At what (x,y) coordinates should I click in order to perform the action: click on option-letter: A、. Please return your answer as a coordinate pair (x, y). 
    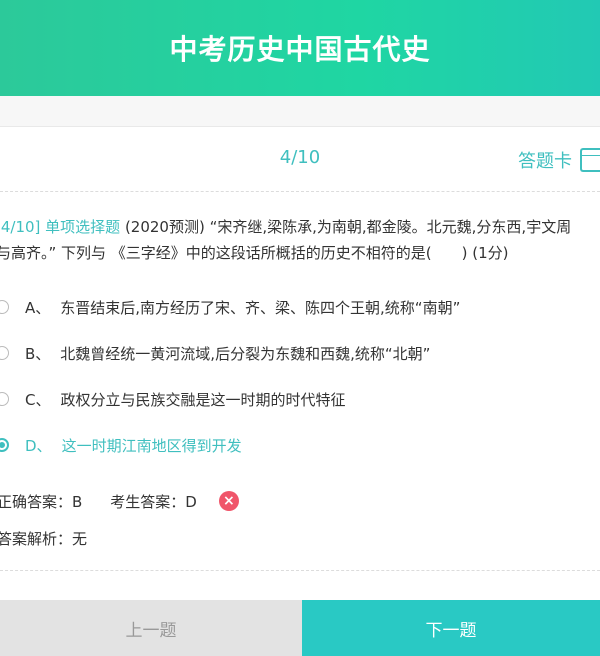
    Looking at the image, I should click on (38, 307).